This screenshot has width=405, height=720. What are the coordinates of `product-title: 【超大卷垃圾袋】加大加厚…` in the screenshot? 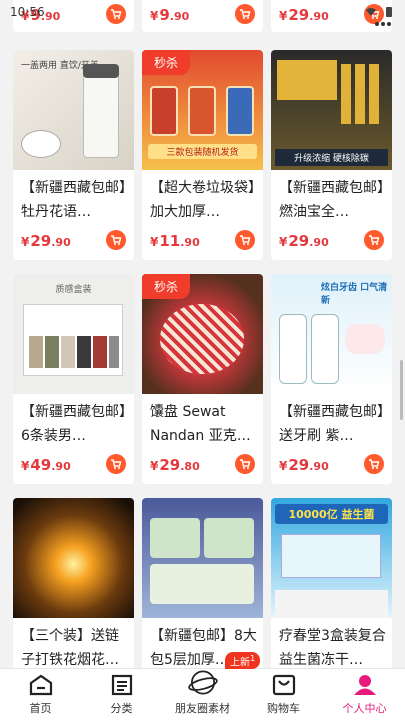 It's located at (202, 200).